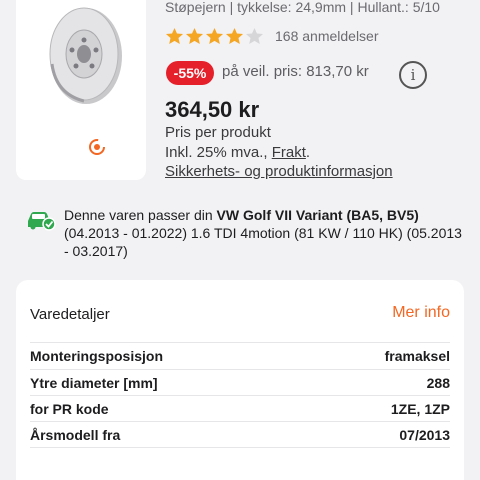 This screenshot has width=480, height=480. I want to click on rating-stars, so click(215, 36).